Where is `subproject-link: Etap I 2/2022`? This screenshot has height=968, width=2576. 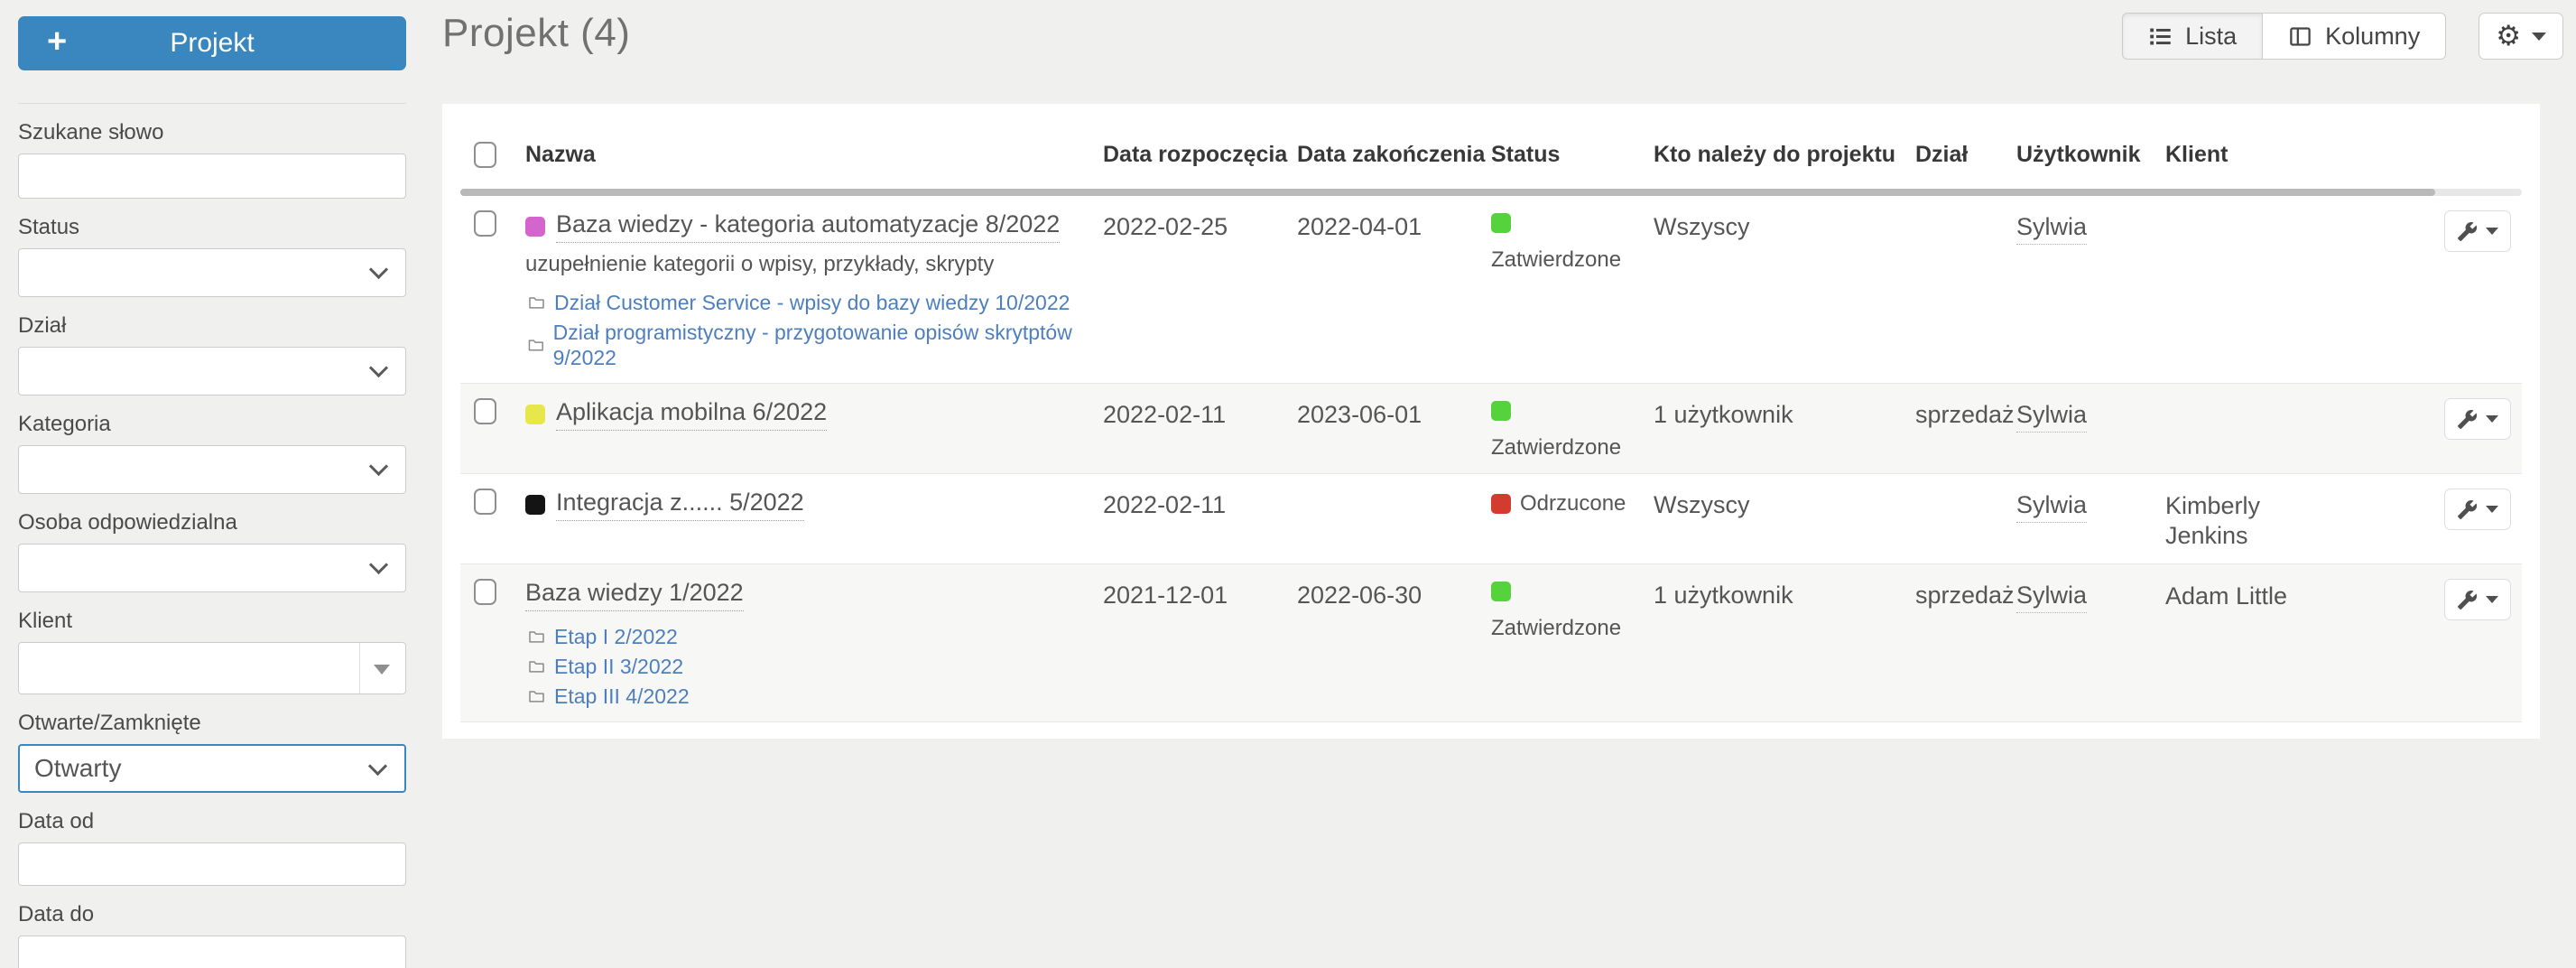 subproject-link: Etap I 2/2022 is located at coordinates (616, 637).